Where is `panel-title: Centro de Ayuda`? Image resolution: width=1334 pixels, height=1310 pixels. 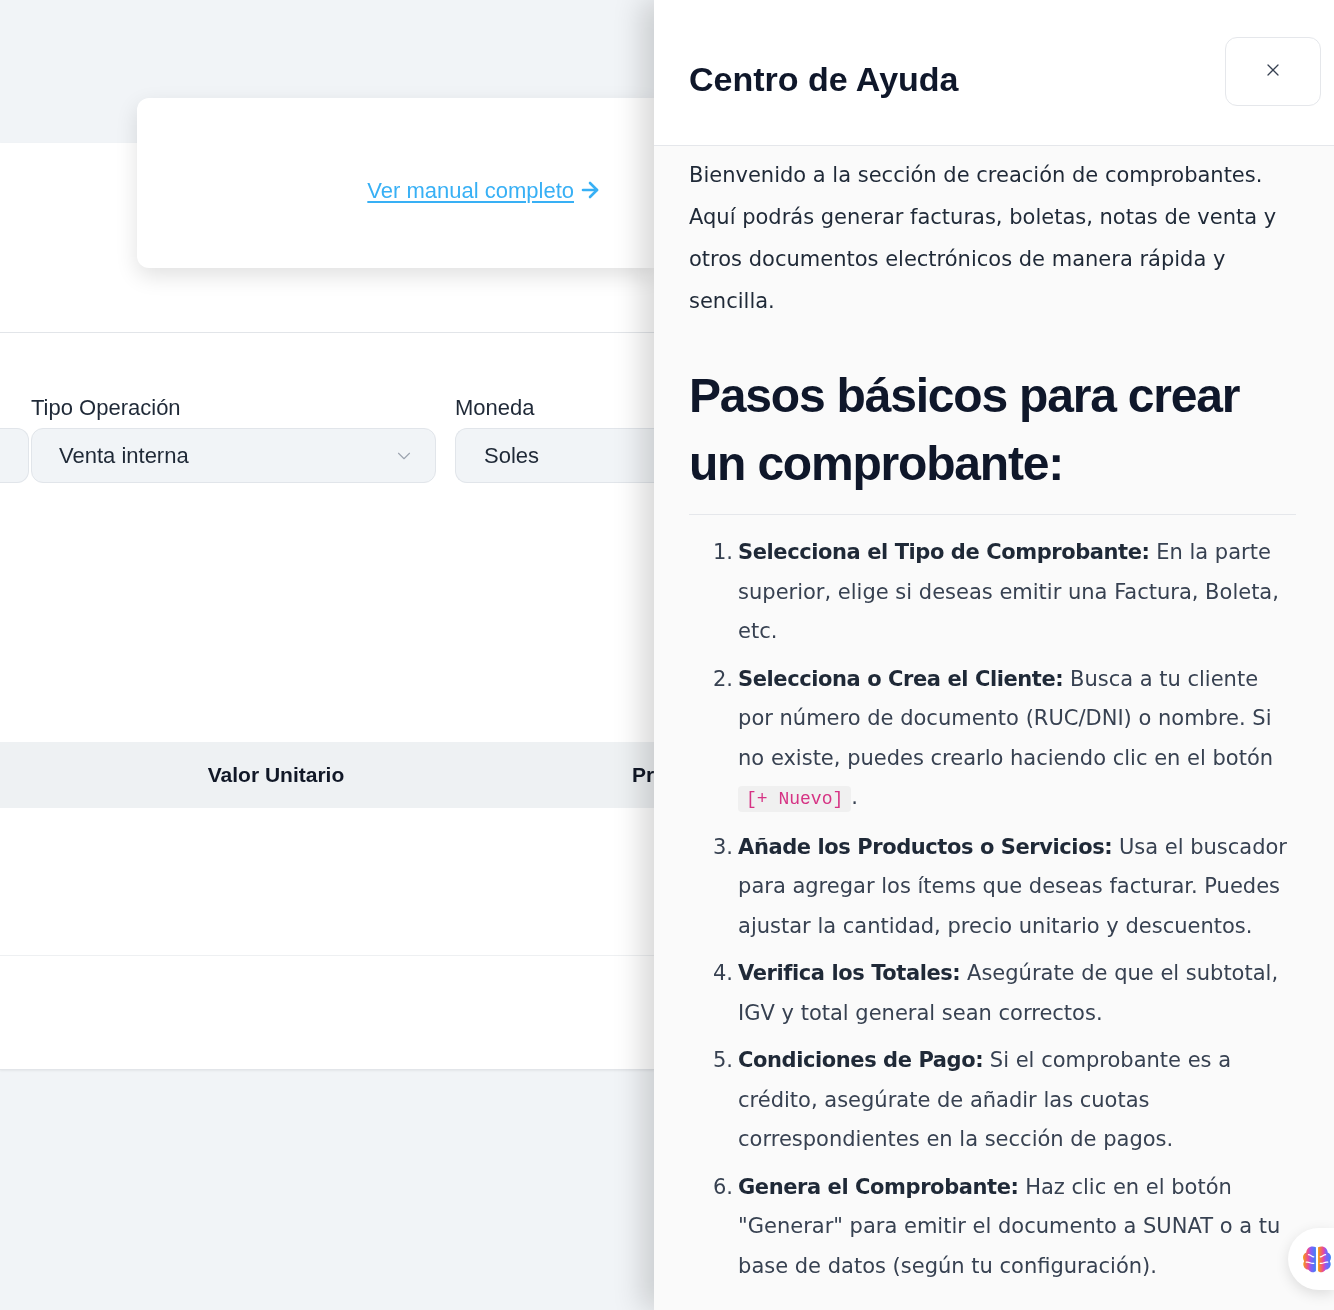 panel-title: Centro de Ayuda is located at coordinates (824, 79).